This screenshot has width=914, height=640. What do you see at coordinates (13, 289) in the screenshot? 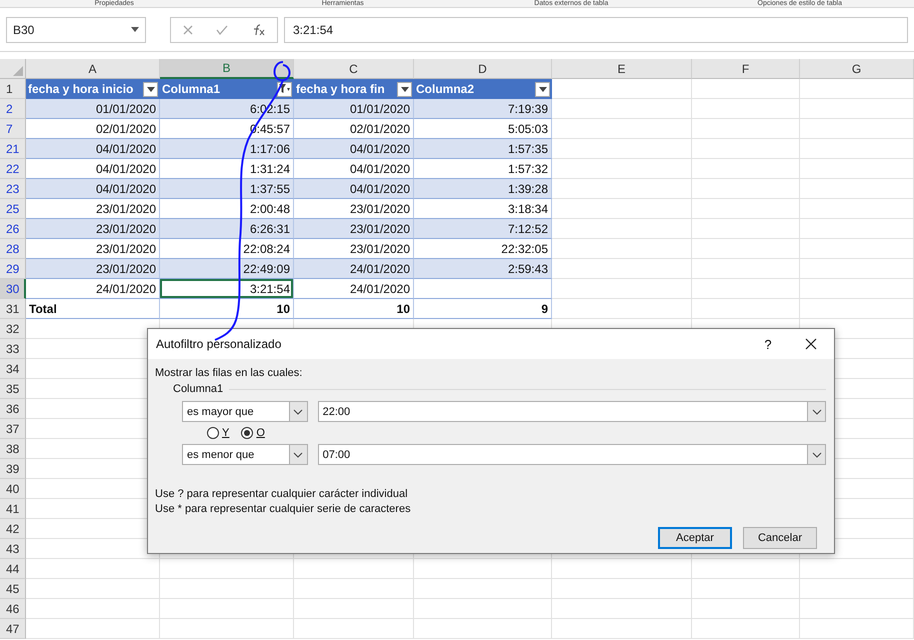
I see `row-header: 30` at bounding box center [13, 289].